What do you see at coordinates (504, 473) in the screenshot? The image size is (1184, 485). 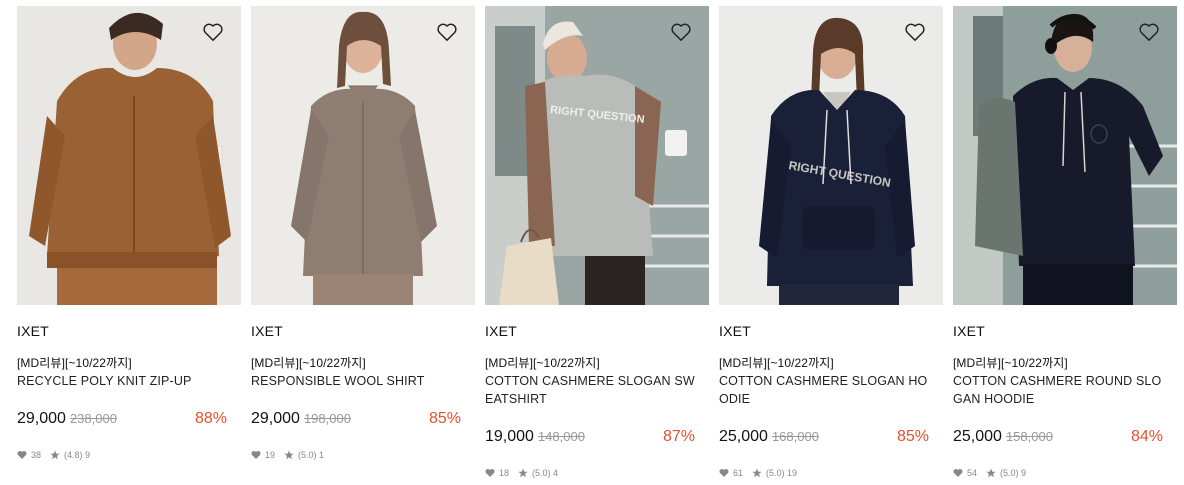 I see `like-count: 18` at bounding box center [504, 473].